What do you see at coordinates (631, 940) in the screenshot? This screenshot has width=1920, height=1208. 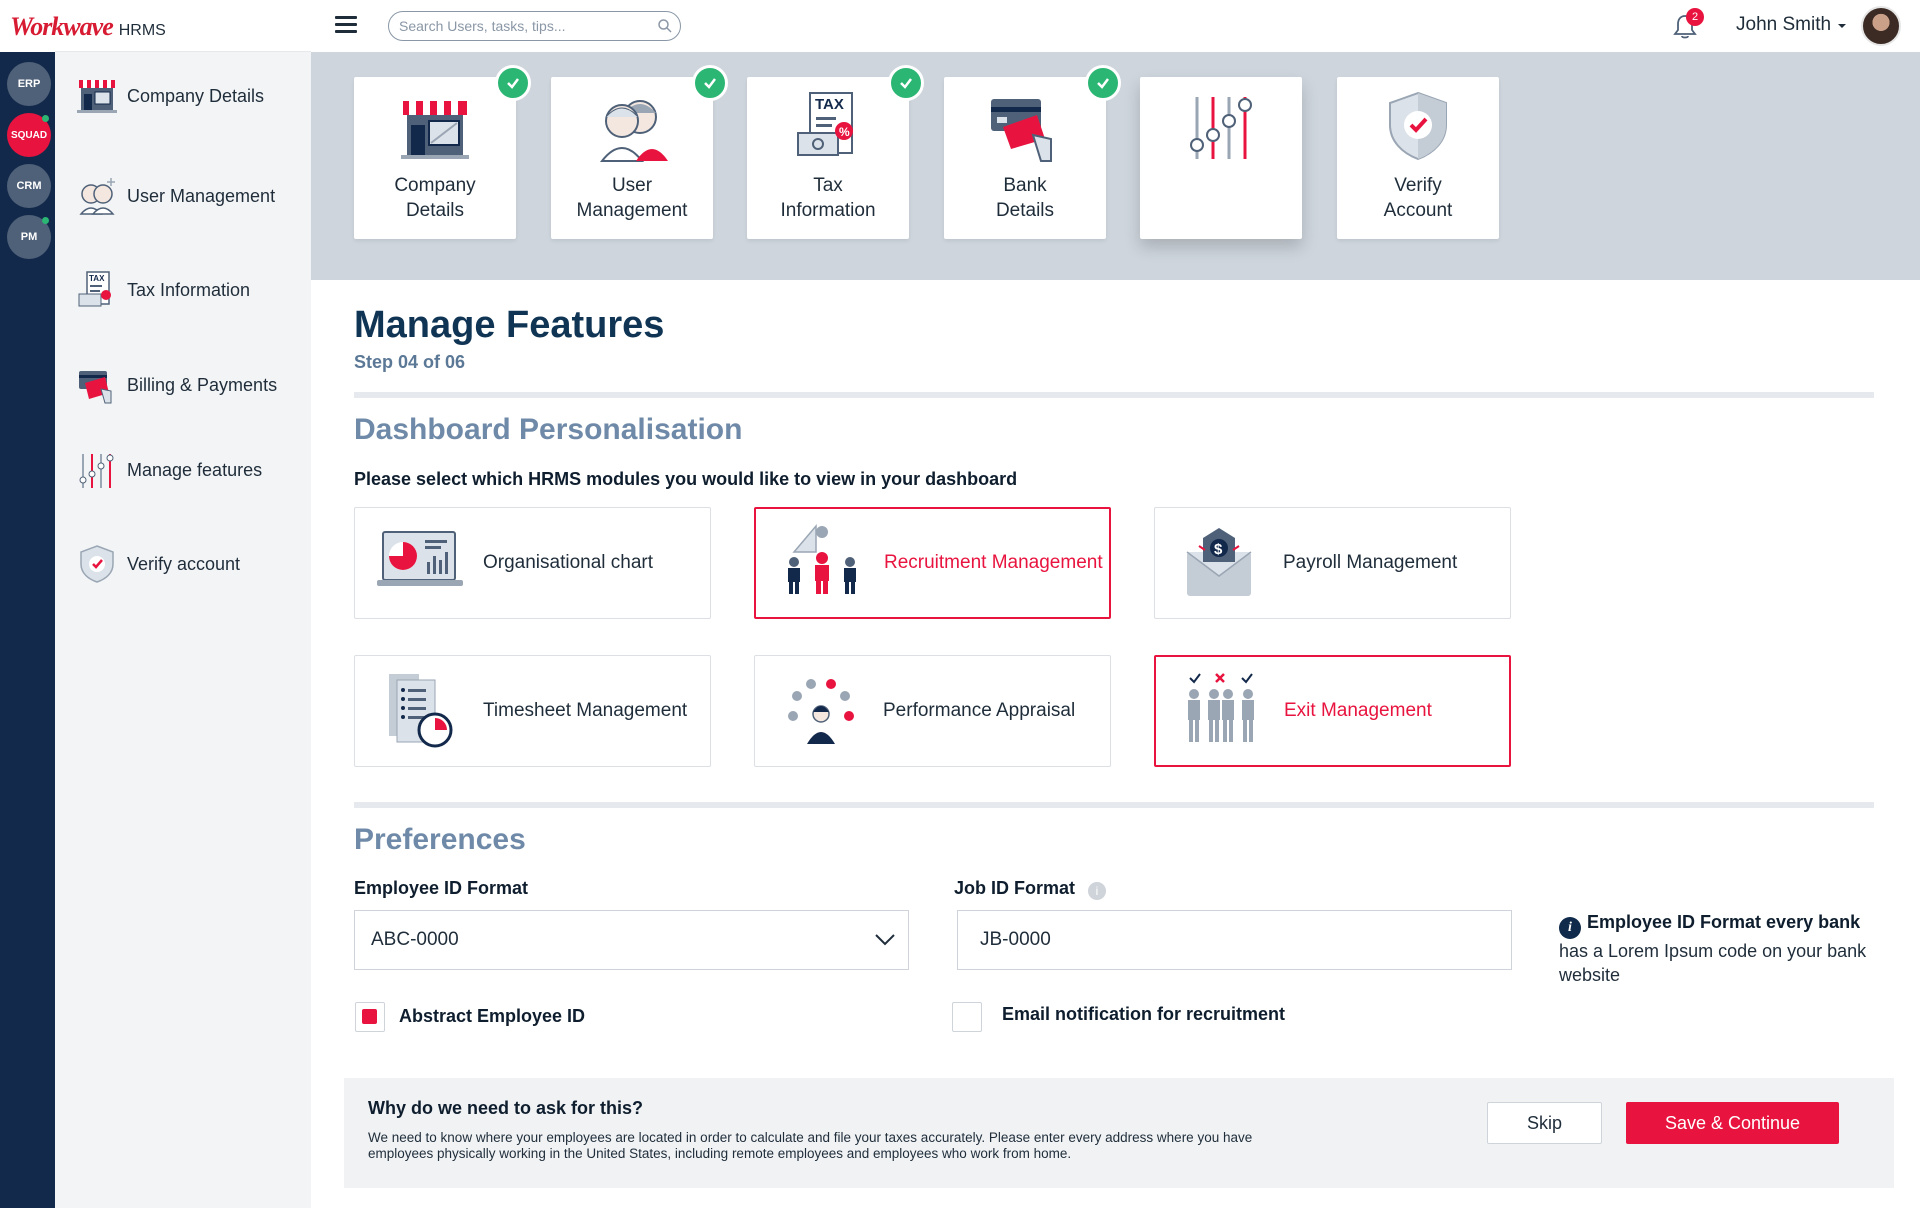 I see `employee-id-select: ABC-0000` at bounding box center [631, 940].